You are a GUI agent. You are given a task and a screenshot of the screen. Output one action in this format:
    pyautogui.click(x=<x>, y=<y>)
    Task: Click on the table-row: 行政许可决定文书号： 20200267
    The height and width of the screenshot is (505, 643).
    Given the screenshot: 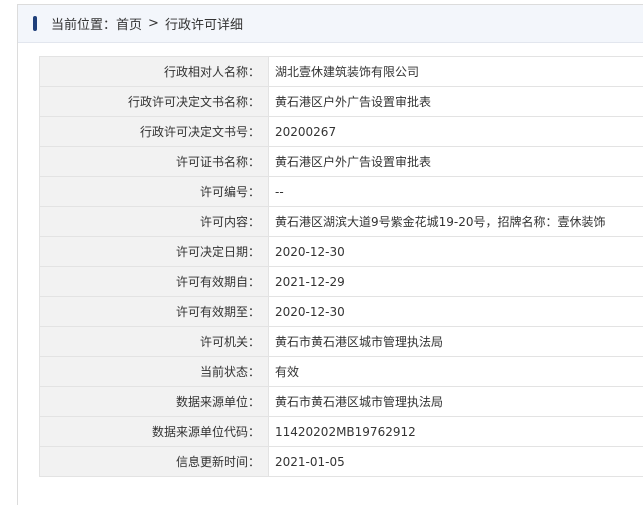 What is the action you would take?
    pyautogui.click(x=341, y=131)
    